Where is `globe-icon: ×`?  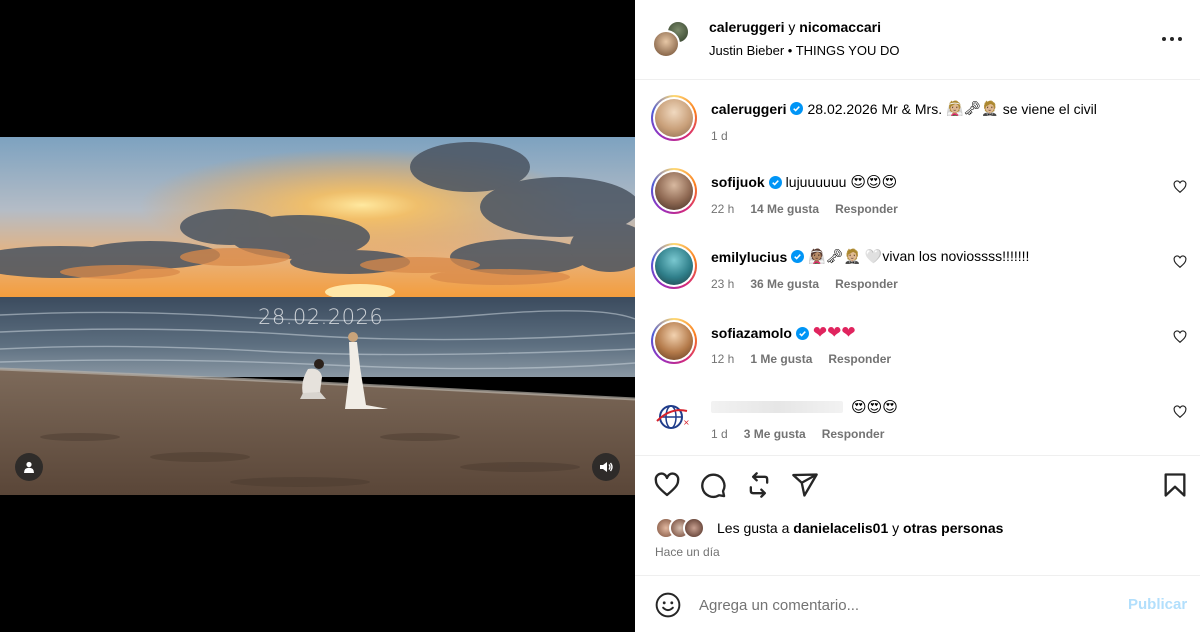
globe-icon: × is located at coordinates (673, 417).